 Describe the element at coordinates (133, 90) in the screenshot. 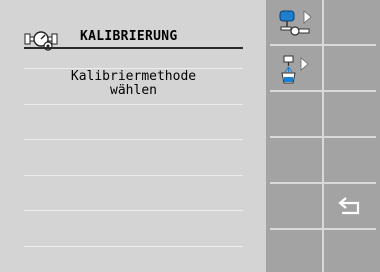

I see `method-label-line2: wählen` at that location.